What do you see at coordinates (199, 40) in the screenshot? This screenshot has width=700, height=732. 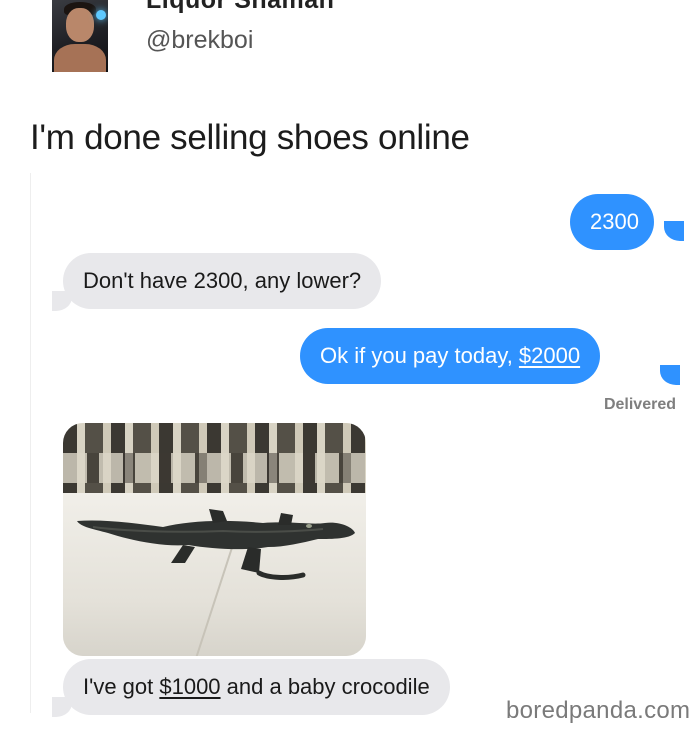 I see `user-handle: @brekboi` at bounding box center [199, 40].